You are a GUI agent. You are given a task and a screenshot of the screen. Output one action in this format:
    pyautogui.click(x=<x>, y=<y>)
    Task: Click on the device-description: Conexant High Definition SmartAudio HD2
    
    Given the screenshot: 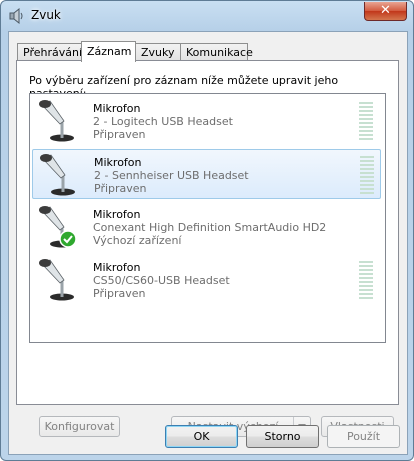 What is the action you would take?
    pyautogui.click(x=210, y=227)
    